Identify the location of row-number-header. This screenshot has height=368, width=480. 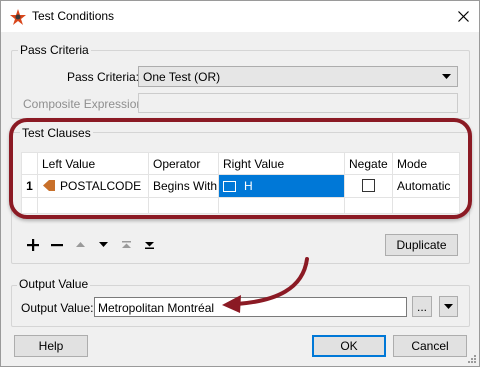
(29, 163).